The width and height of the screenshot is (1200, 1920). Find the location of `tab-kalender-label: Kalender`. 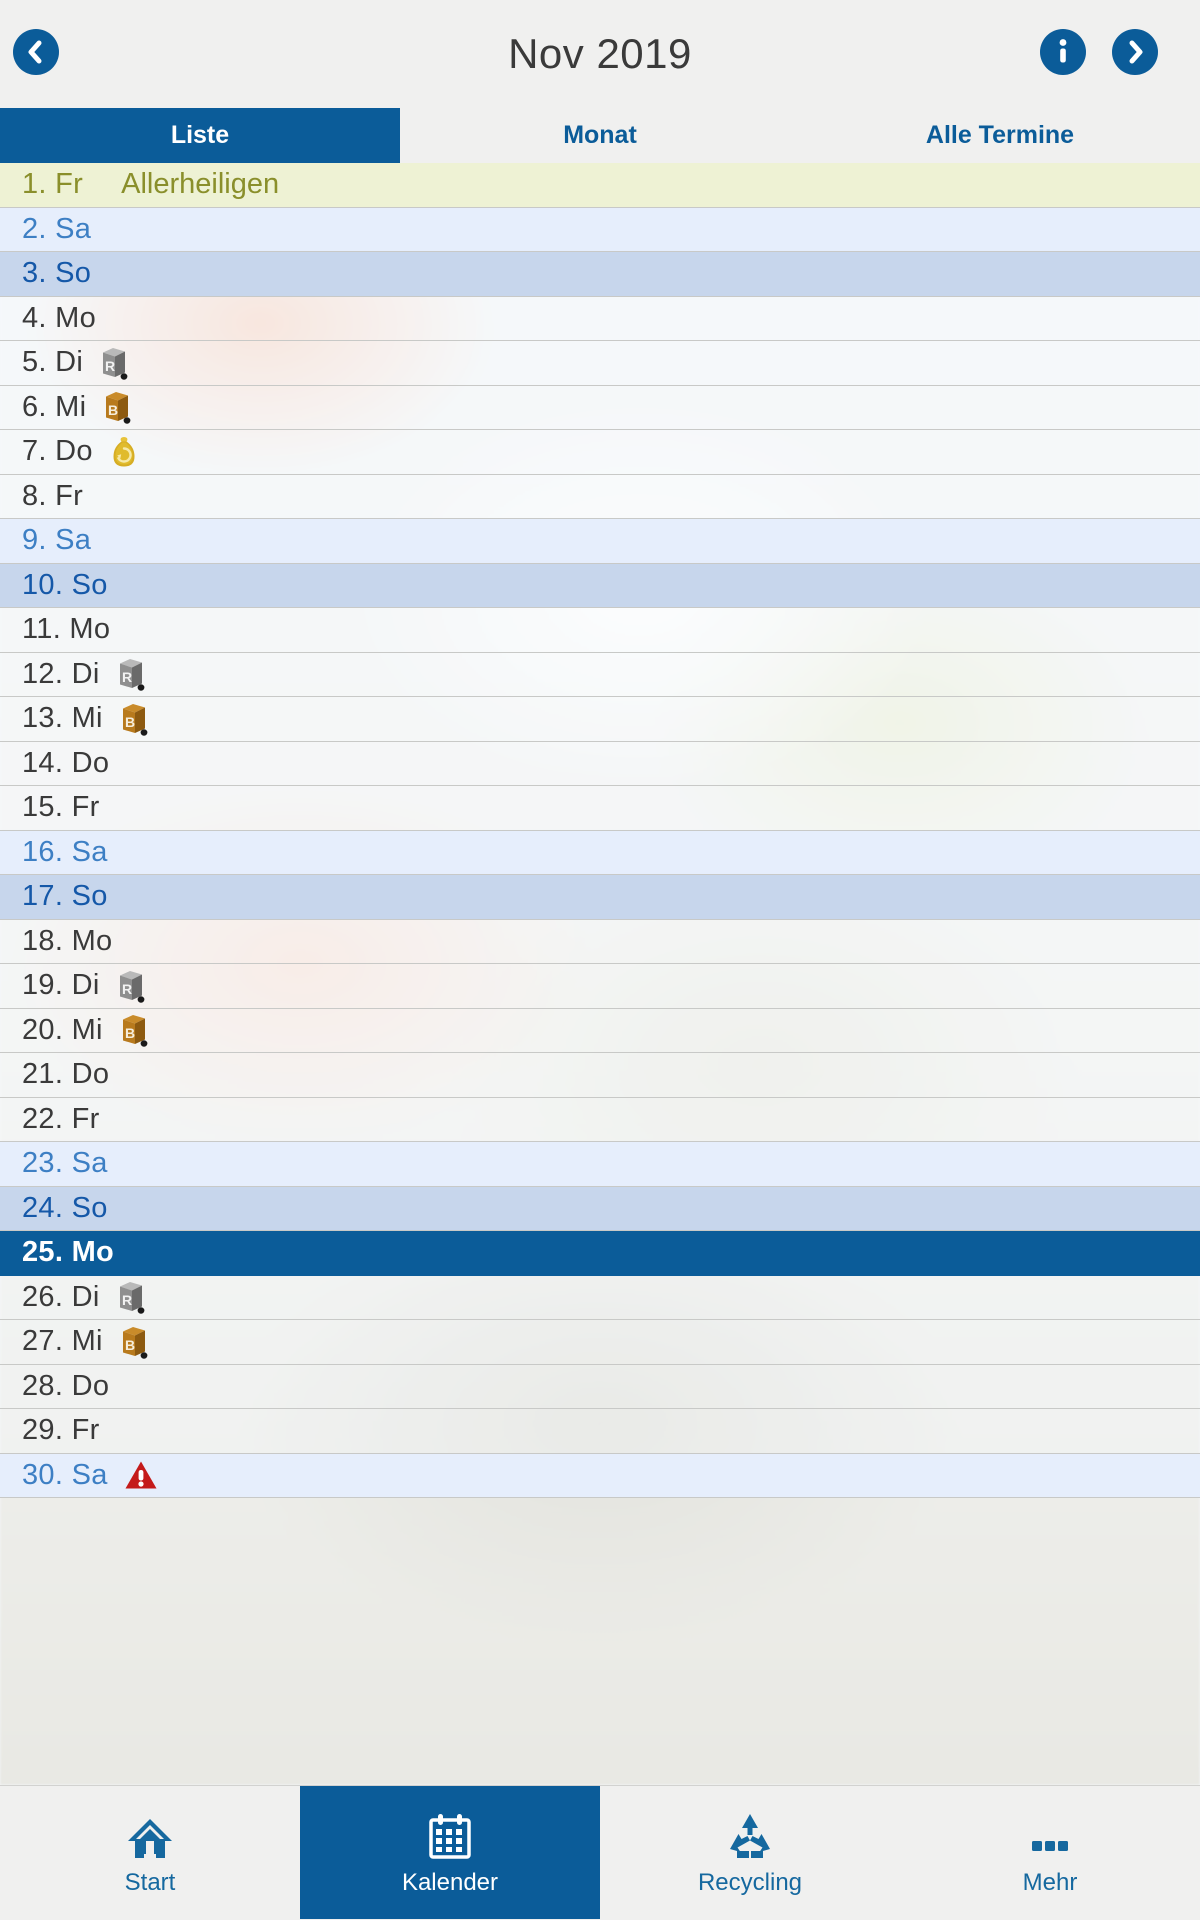

tab-kalender-label: Kalender is located at coordinates (450, 1882).